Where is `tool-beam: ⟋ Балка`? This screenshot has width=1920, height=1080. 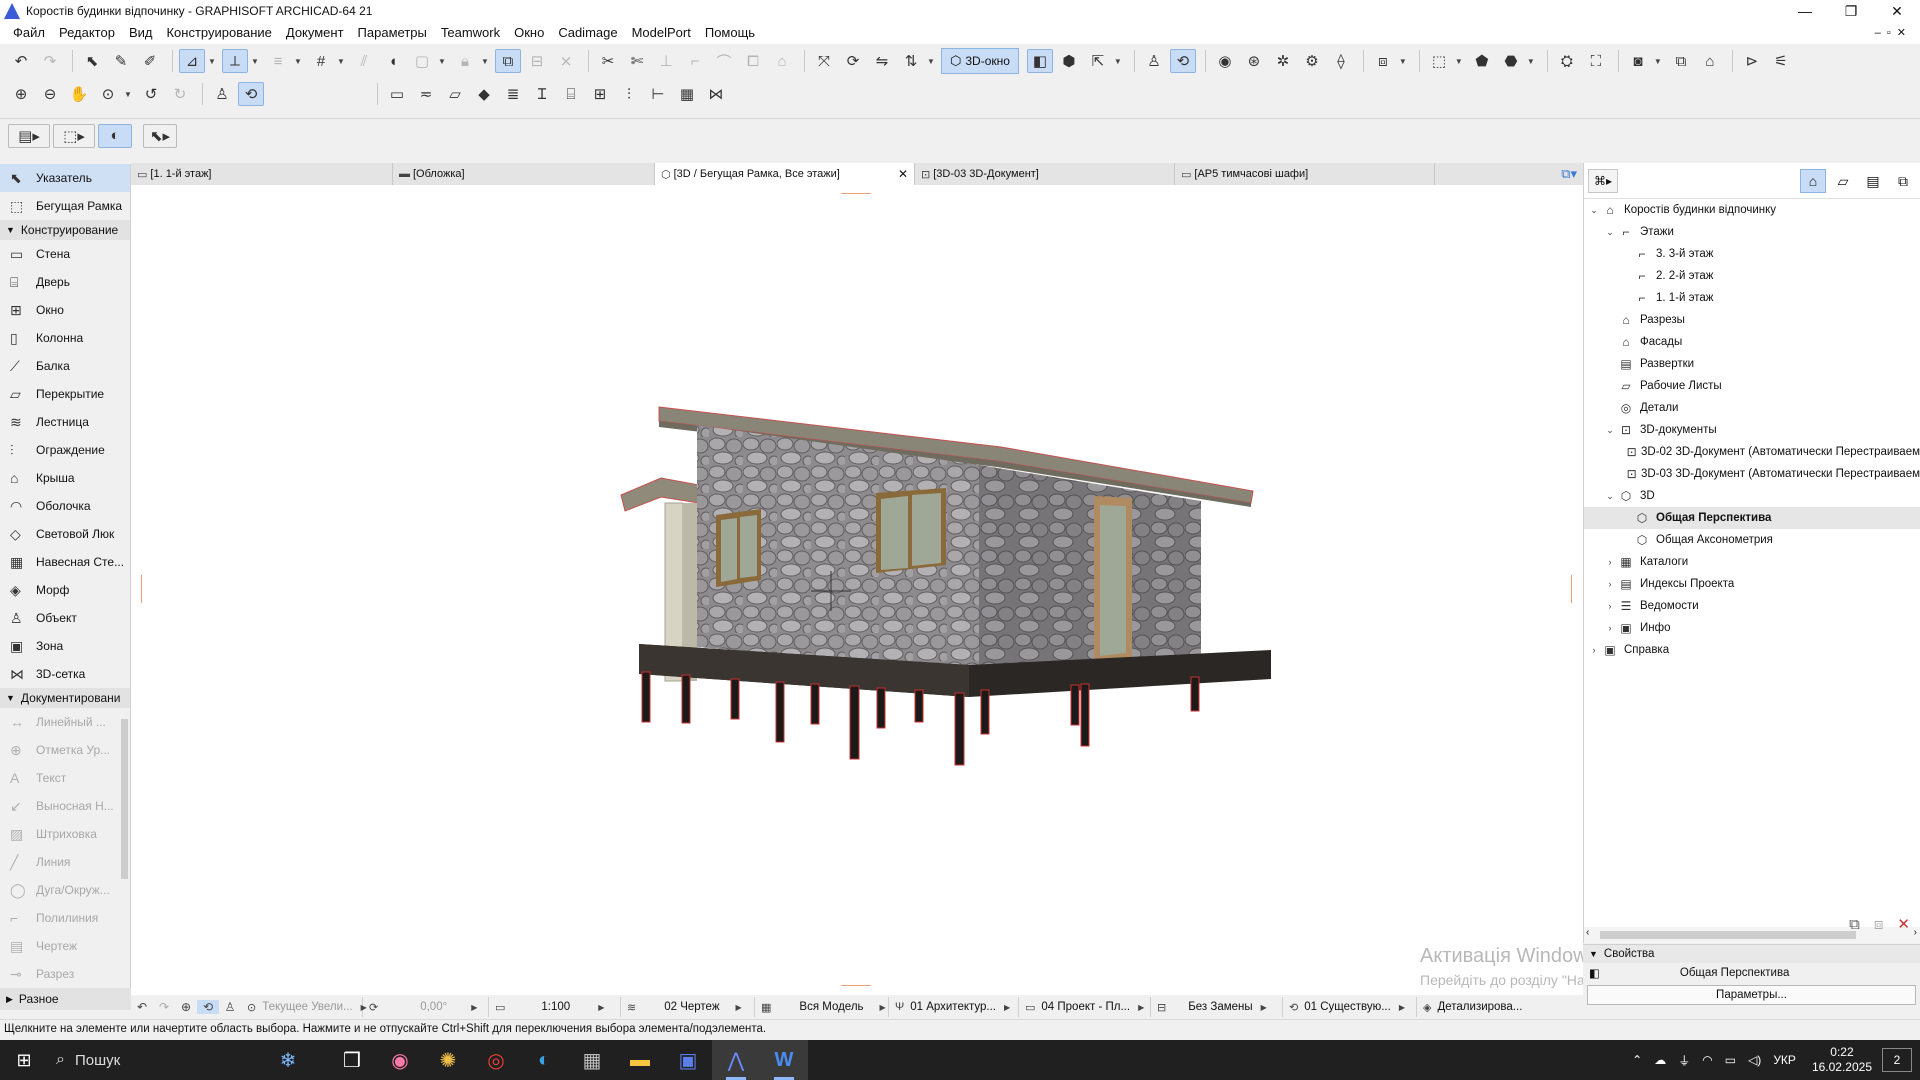
tool-beam: ⟋ Балка is located at coordinates (65, 366).